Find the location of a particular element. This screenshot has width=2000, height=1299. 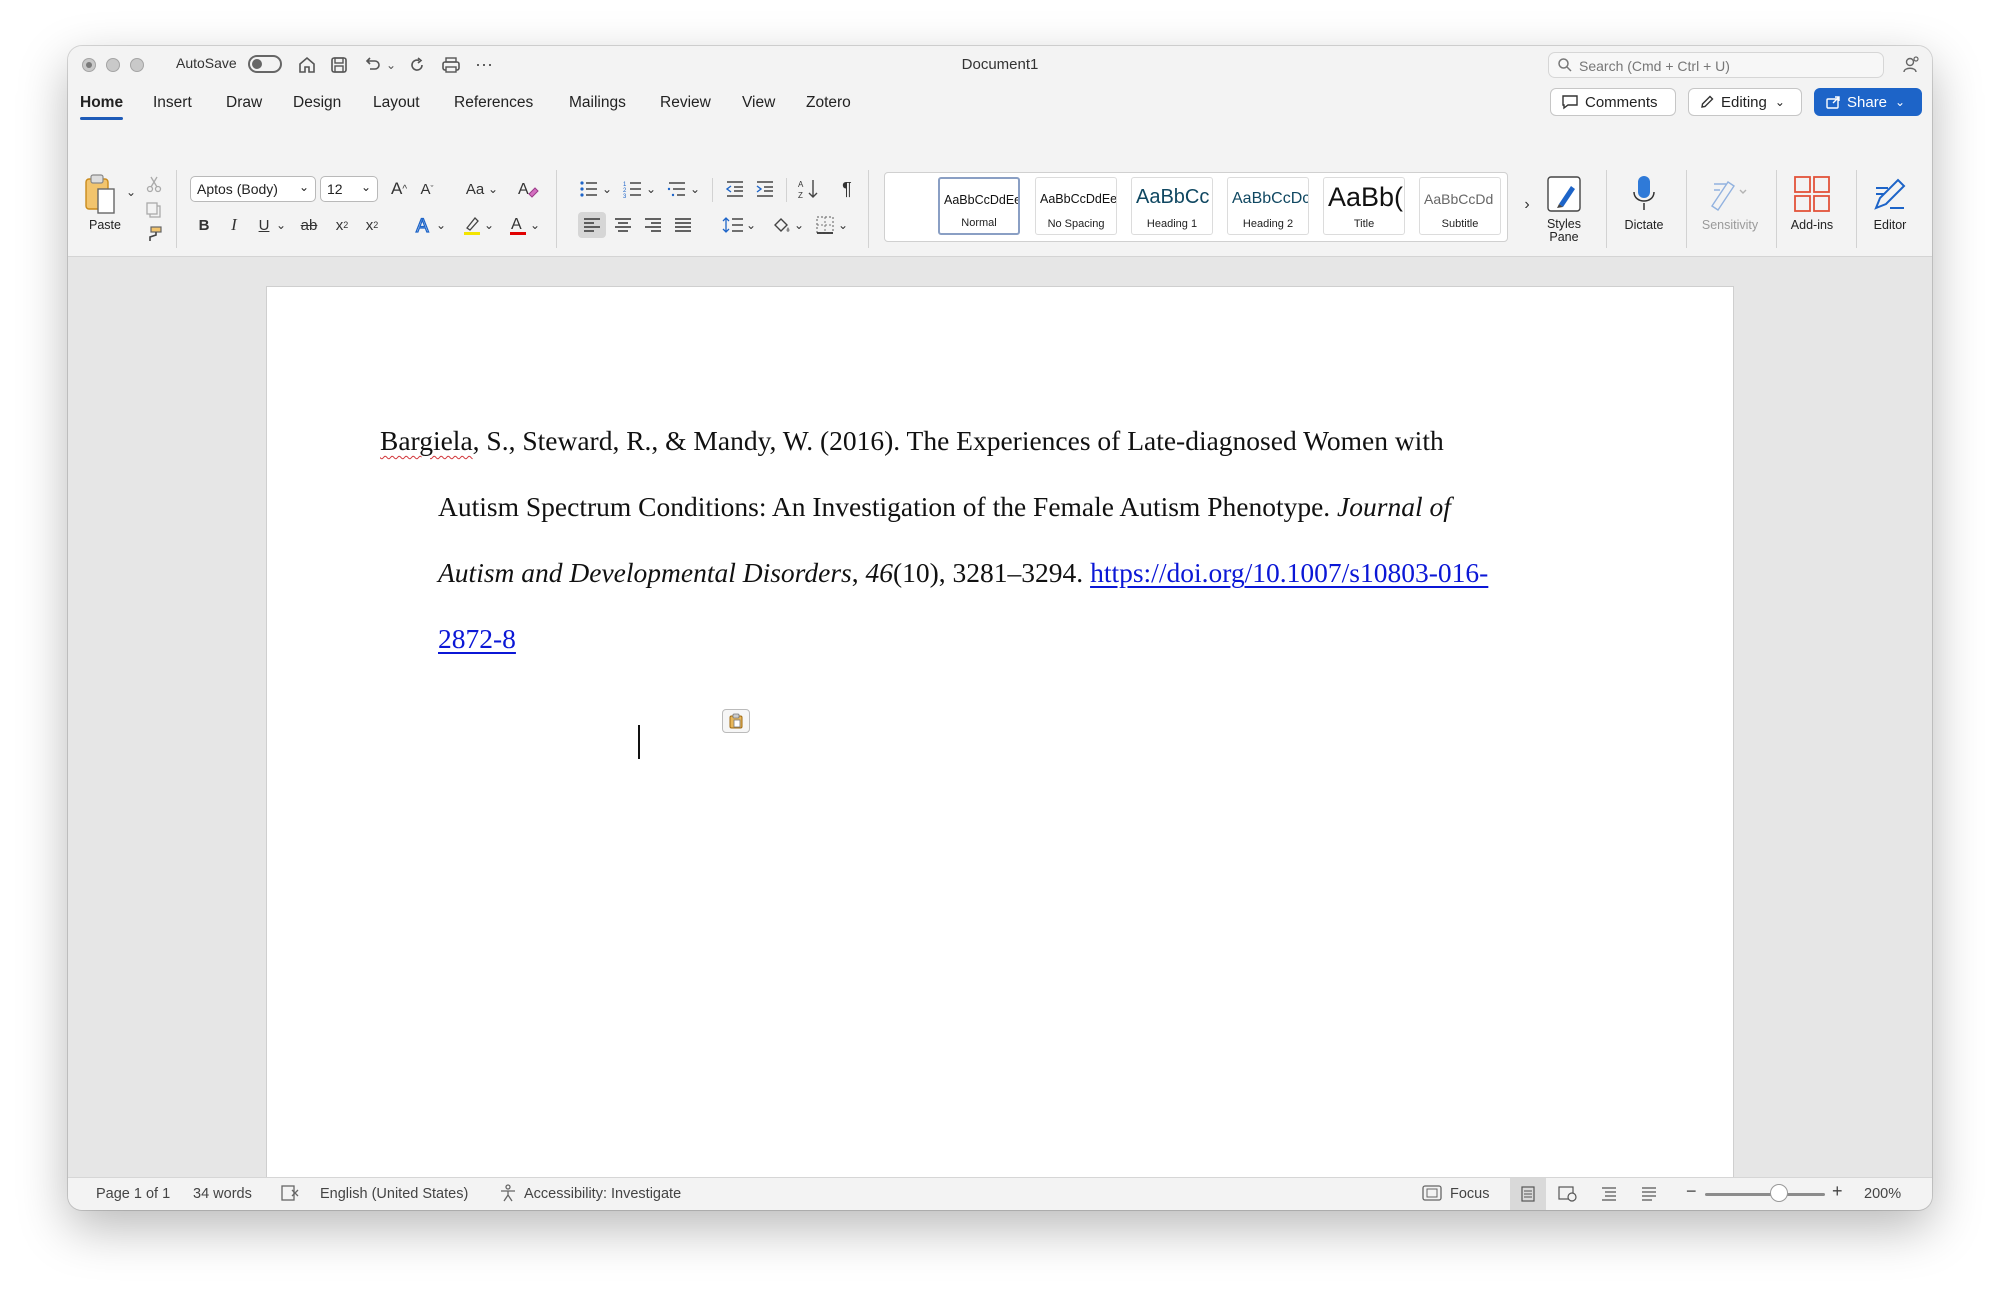

line-spacing-icon is located at coordinates (733, 225).